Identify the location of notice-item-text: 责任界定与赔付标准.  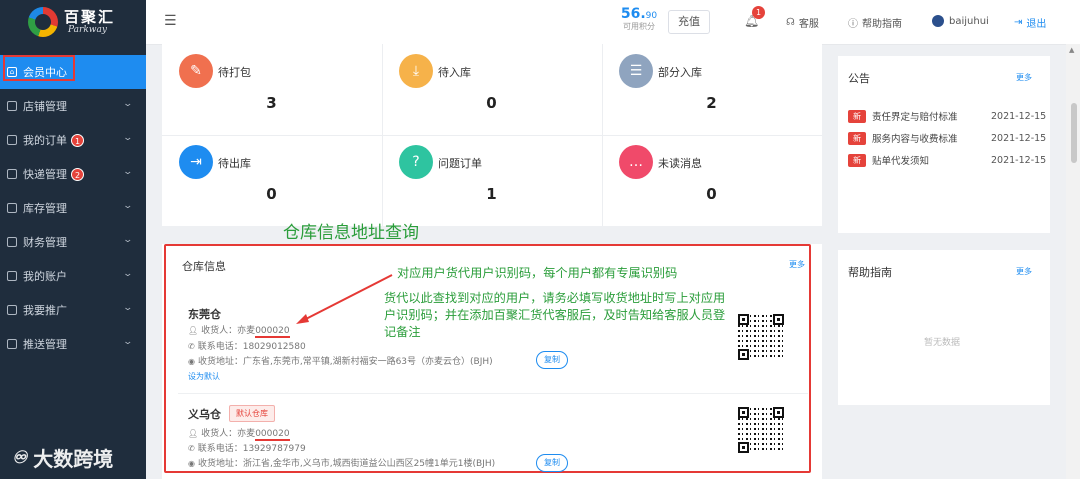
(915, 117).